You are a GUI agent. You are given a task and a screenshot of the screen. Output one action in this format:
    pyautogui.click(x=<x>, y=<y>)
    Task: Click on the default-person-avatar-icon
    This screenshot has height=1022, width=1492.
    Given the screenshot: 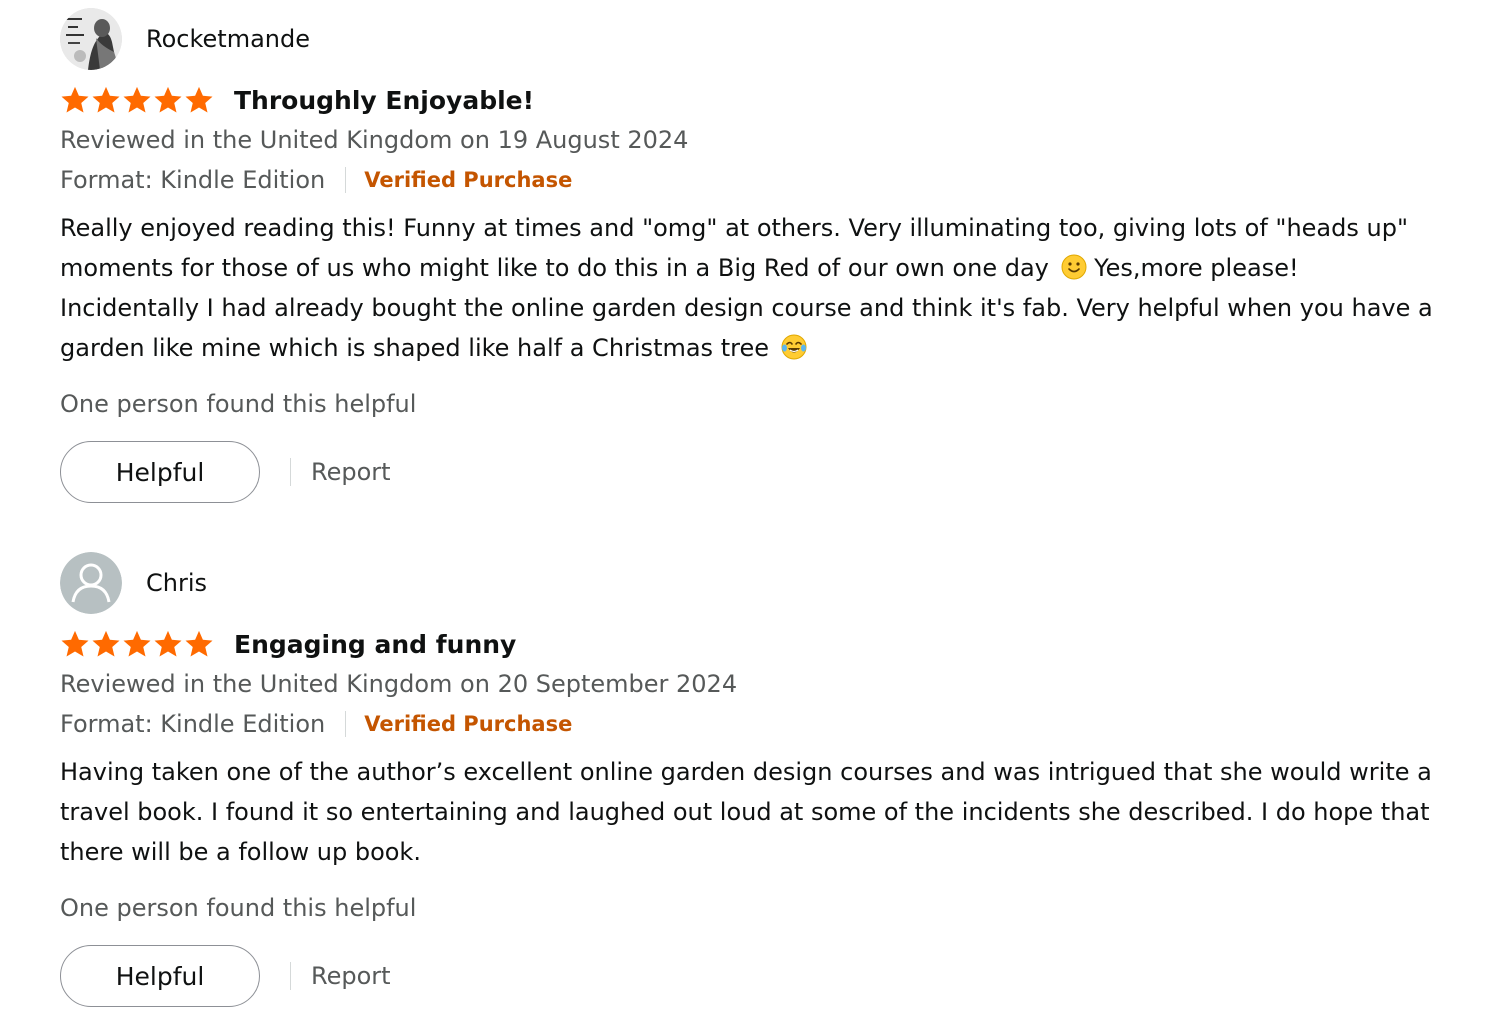 What is the action you would take?
    pyautogui.click(x=91, y=583)
    